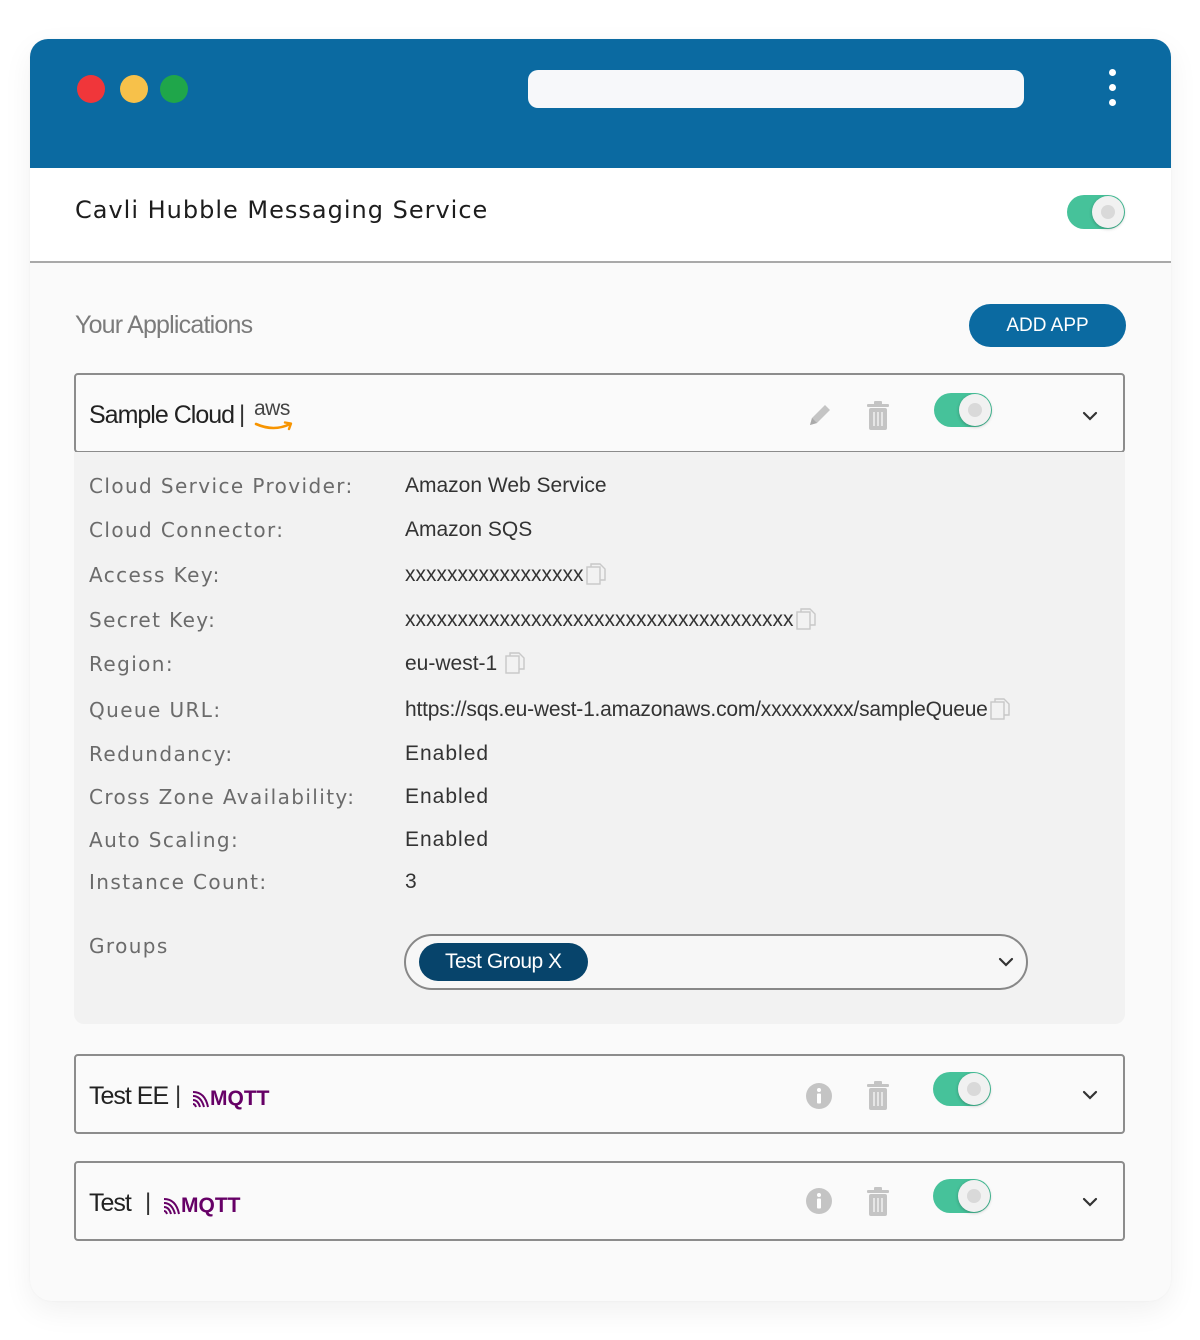  Describe the element at coordinates (164, 325) in the screenshot. I see `applications-heading: Your Applications` at that location.